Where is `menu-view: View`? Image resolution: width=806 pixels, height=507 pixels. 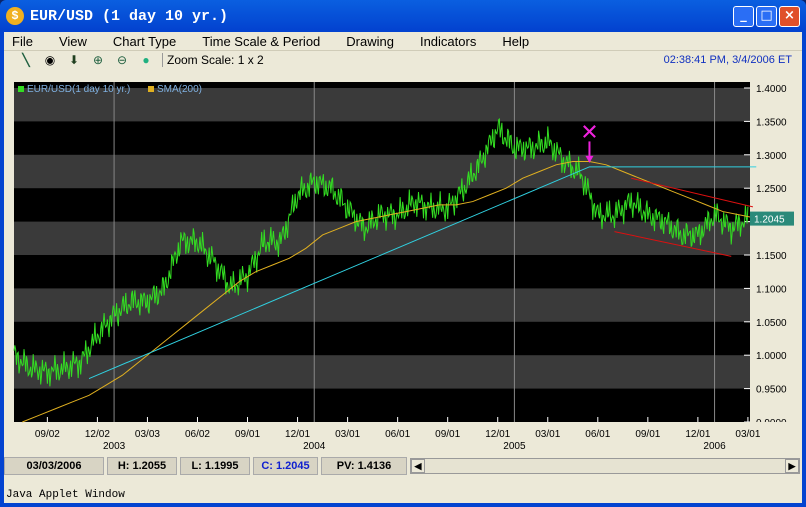
menu-view: View is located at coordinates (73, 41).